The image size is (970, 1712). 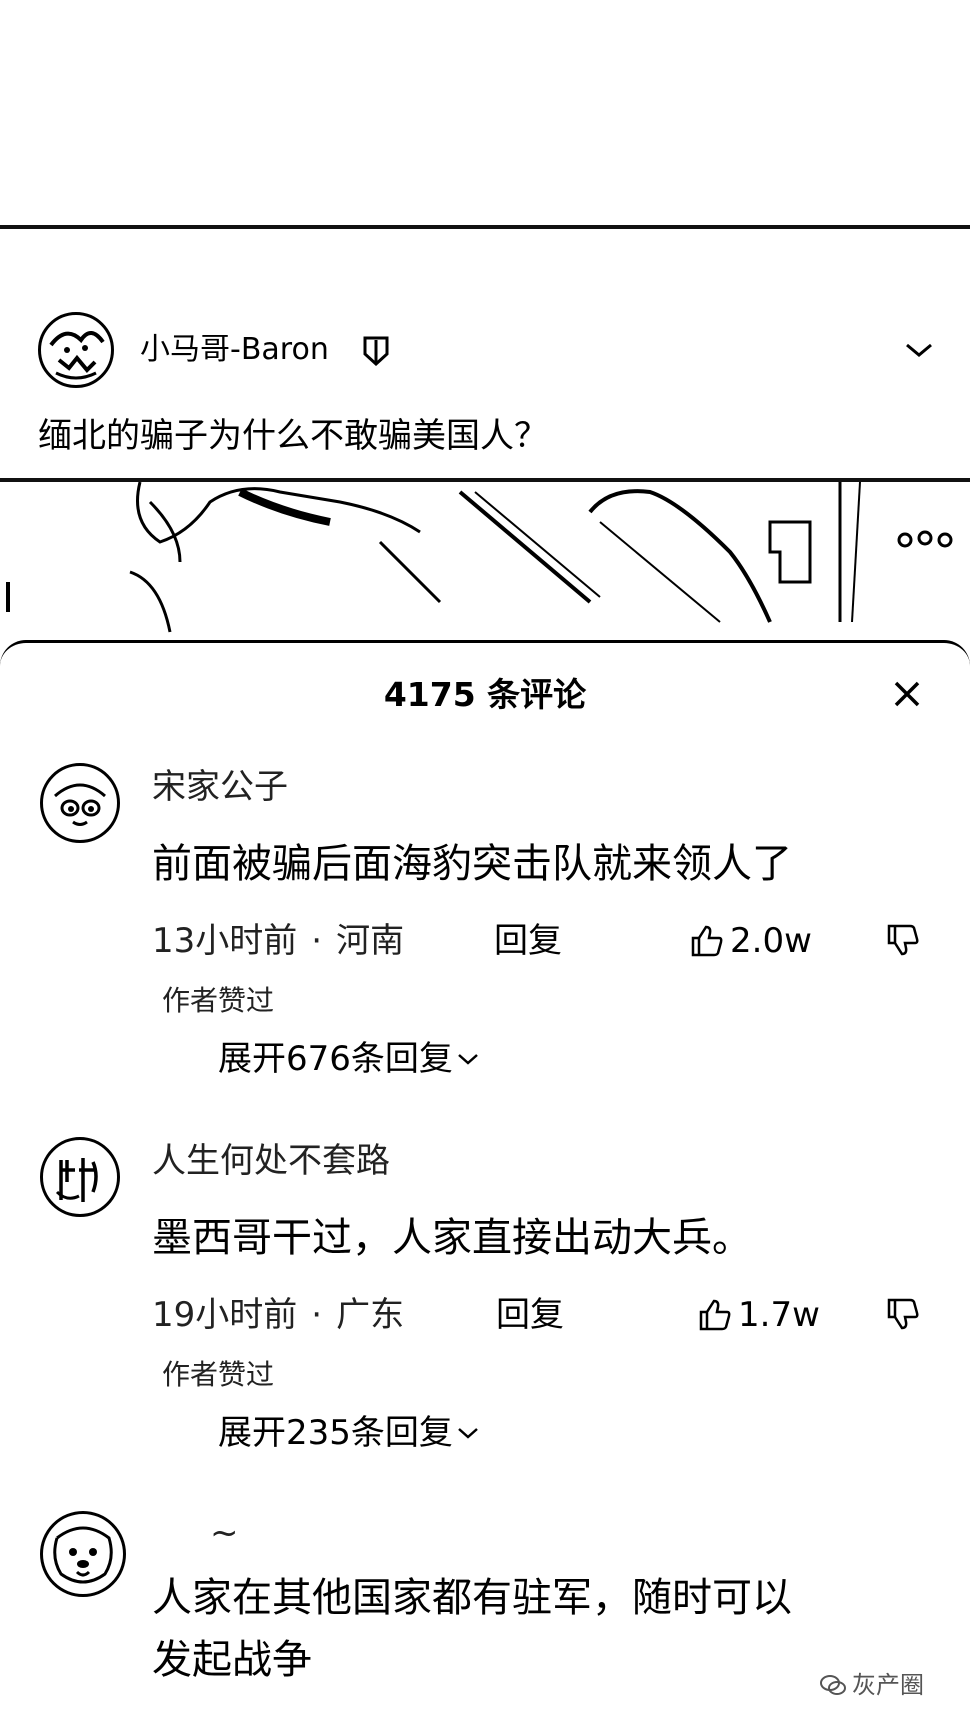 What do you see at coordinates (293, 436) in the screenshot?
I see `post-title: 缅北的骗子为什么不敢骗美国人？` at bounding box center [293, 436].